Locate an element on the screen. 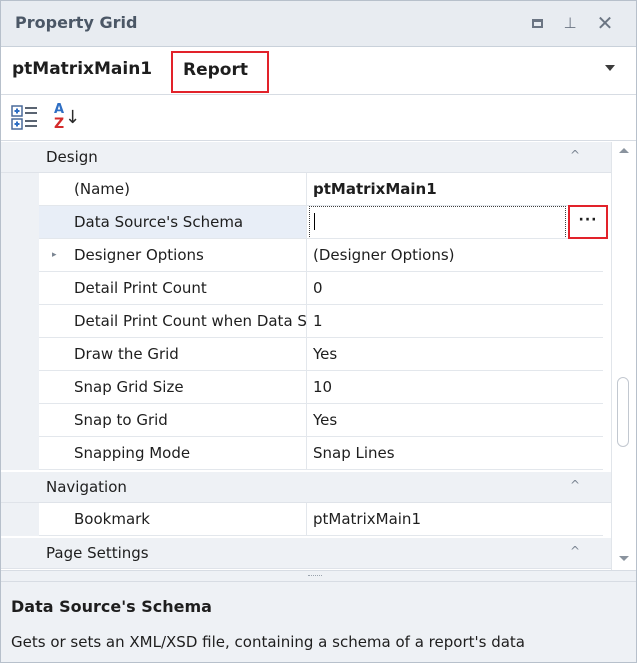 The image size is (637, 663). property-row-designer-options: ▸ Designer Options (Designer Options) is located at coordinates (306, 255).